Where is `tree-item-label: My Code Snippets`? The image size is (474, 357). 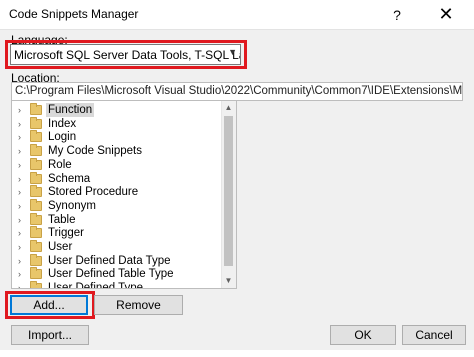 tree-item-label: My Code Snippets is located at coordinates (95, 151).